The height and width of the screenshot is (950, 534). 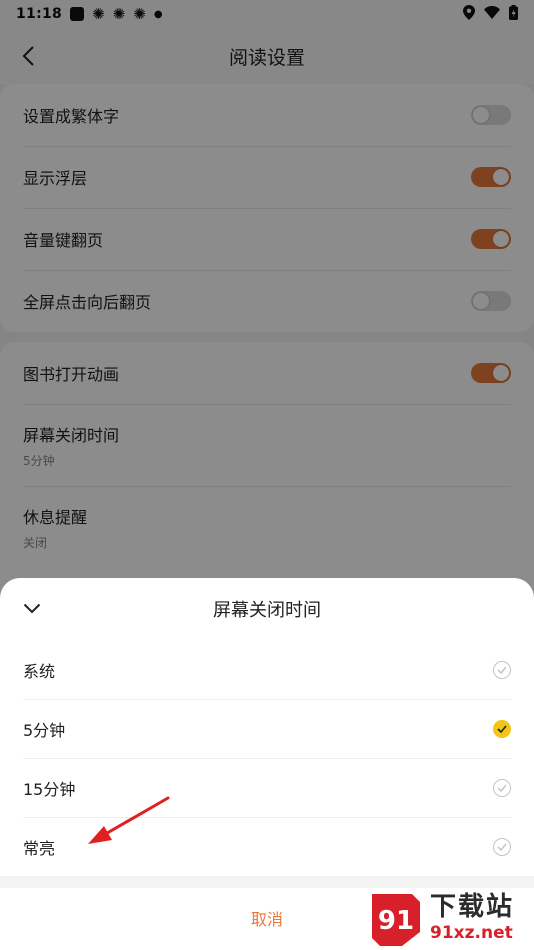 I want to click on watermark-url: 91xz.net, so click(x=471, y=933).